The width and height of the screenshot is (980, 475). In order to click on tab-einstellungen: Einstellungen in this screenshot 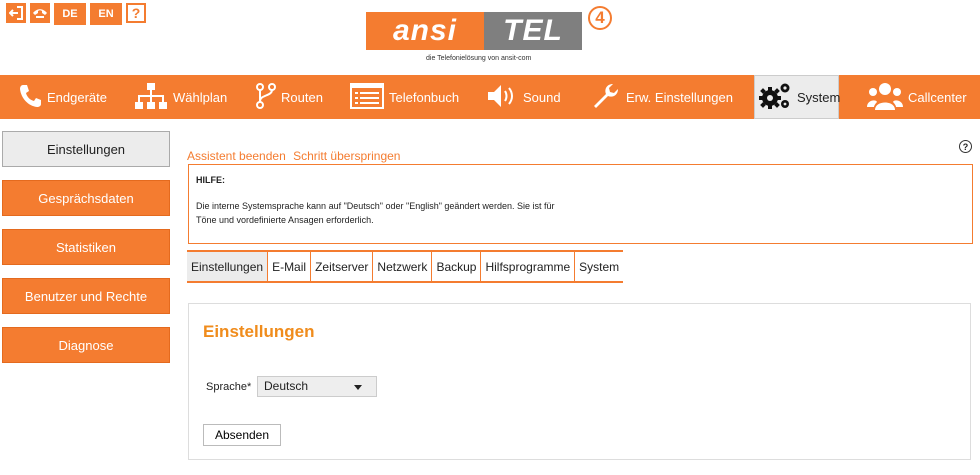, I will do `click(228, 266)`.